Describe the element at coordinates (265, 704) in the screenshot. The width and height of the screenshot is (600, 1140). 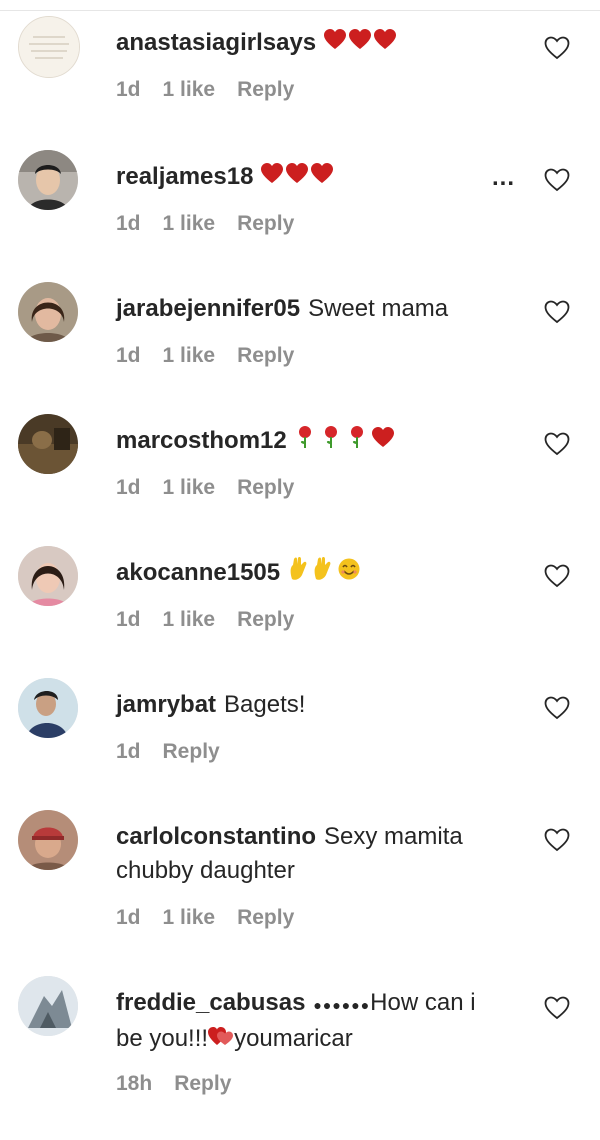
I see `comment-body: Bagets!` at that location.